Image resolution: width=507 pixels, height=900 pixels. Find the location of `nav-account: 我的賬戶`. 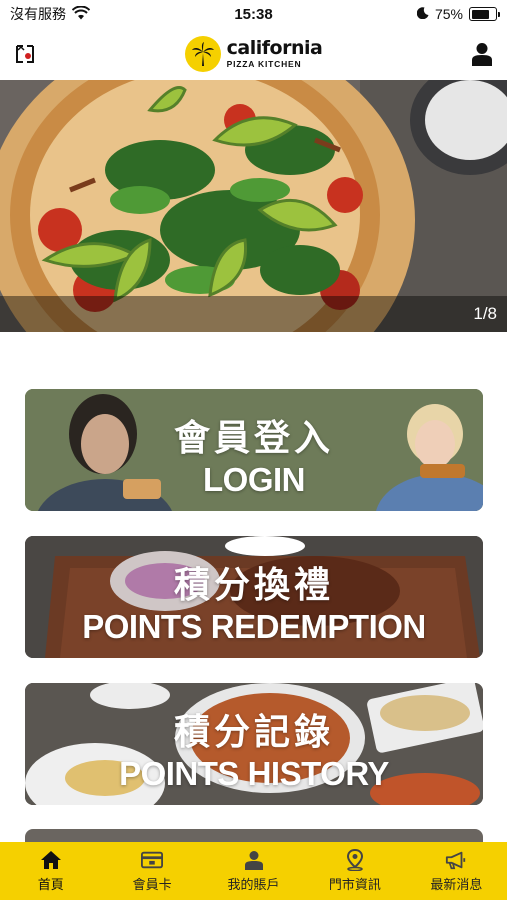

nav-account: 我的賬戶 is located at coordinates (253, 871).